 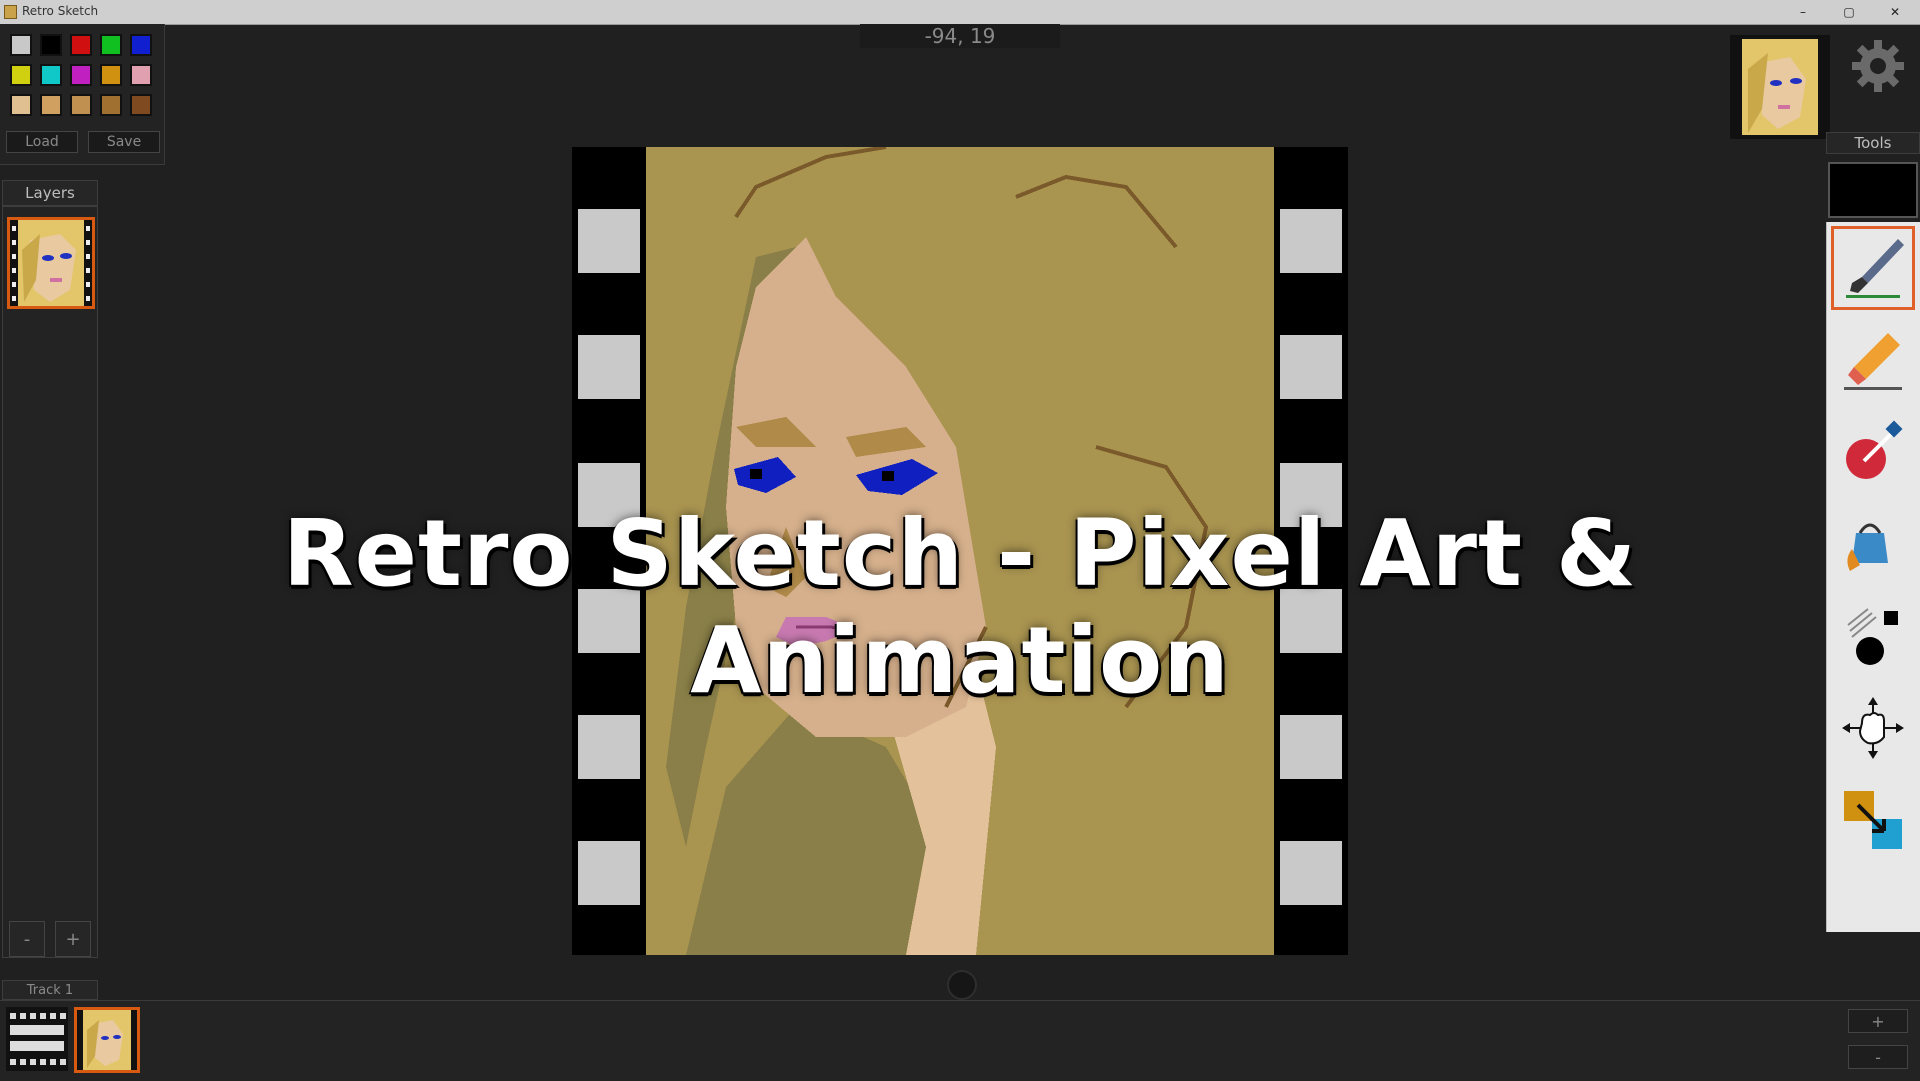 I want to click on swap-colors-tool, so click(x=1873, y=820).